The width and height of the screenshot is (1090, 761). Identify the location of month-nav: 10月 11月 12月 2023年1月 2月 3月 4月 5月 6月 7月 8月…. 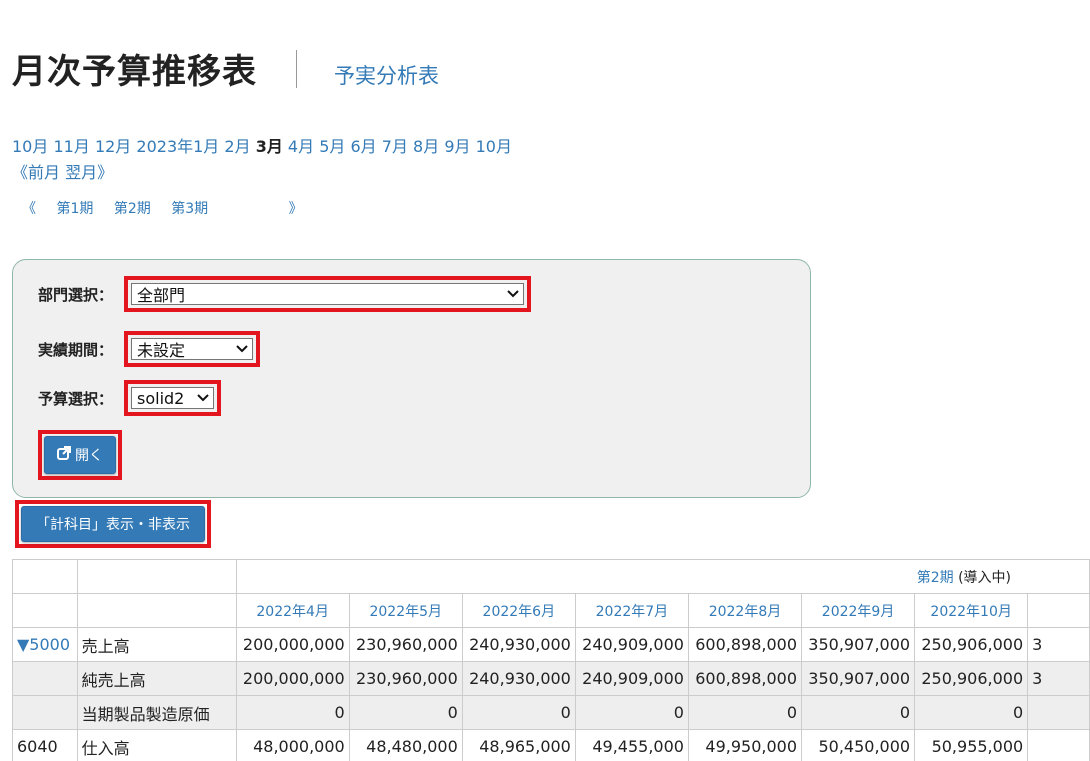
(262, 145).